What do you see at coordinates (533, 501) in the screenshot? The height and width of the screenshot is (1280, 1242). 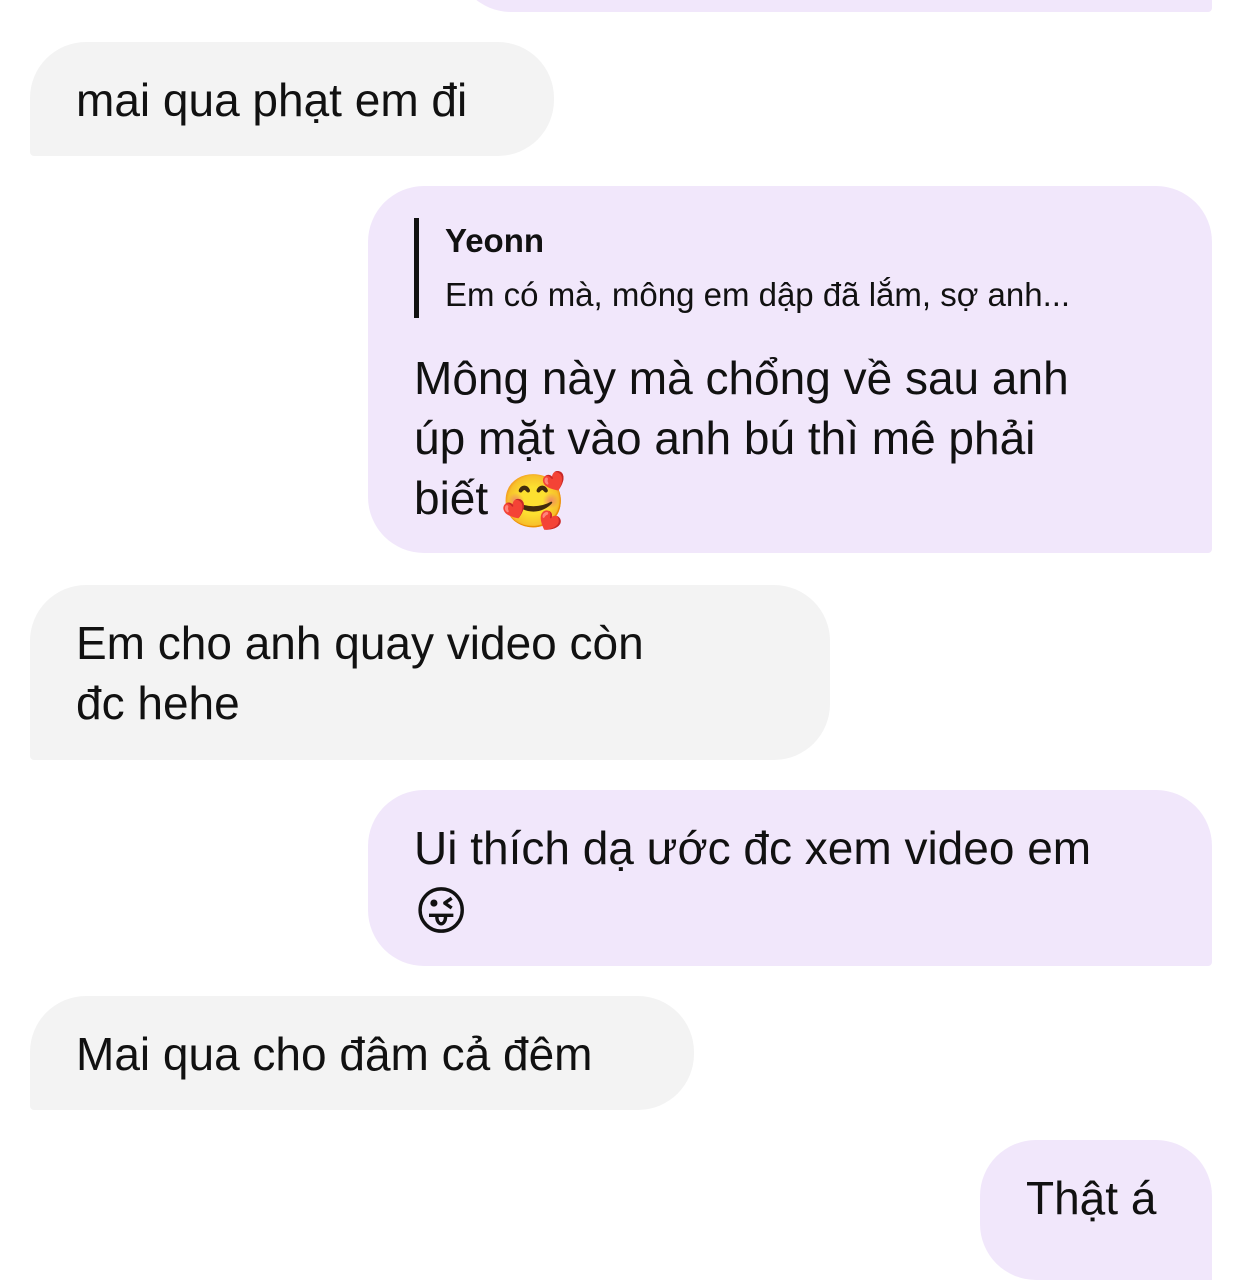 I see `smiling-face-with-hearts-emoji: 🥰` at bounding box center [533, 501].